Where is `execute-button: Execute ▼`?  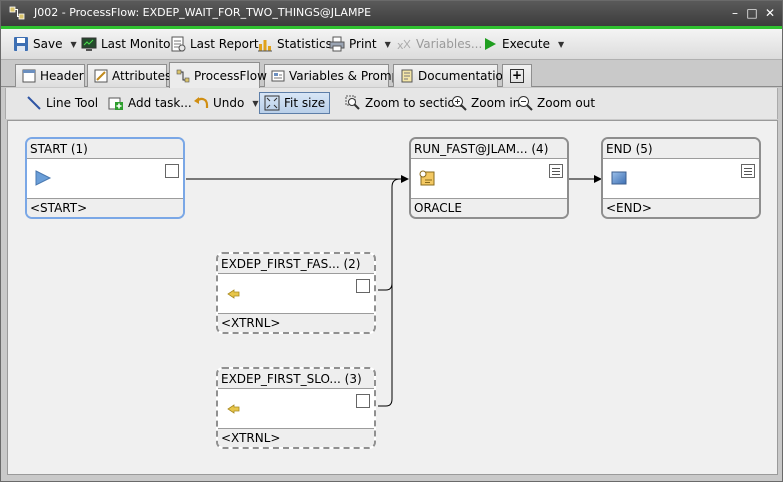
execute-button: Execute ▼ is located at coordinates (523, 44).